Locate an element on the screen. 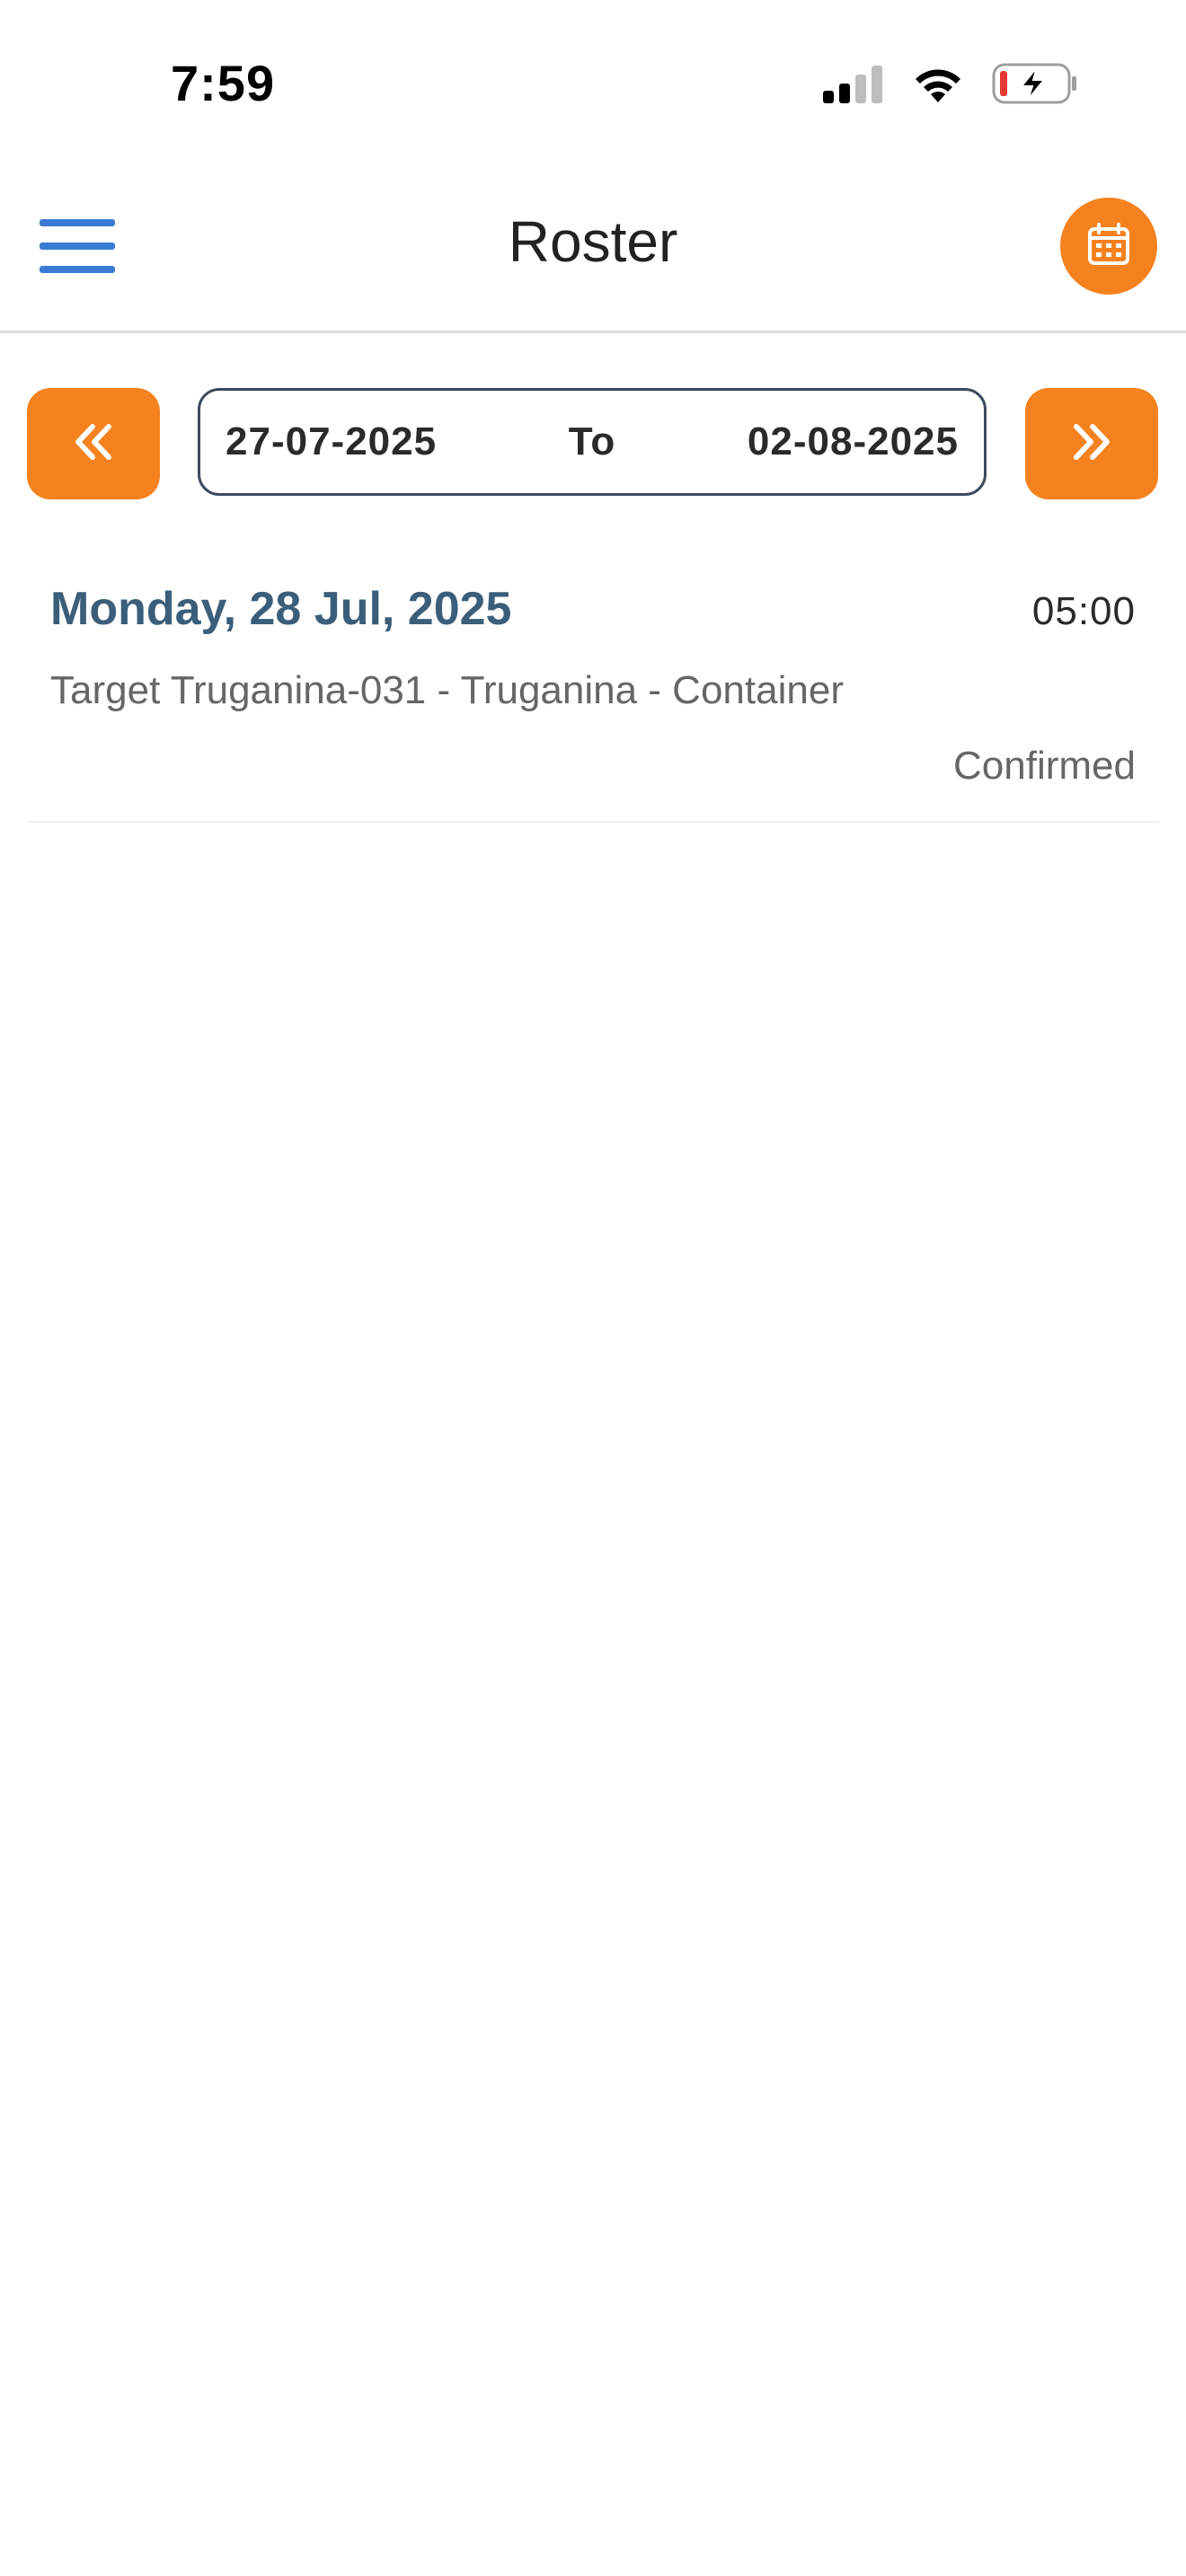 This screenshot has width=1186, height=2576. shift-status: Confirmed is located at coordinates (1044, 766).